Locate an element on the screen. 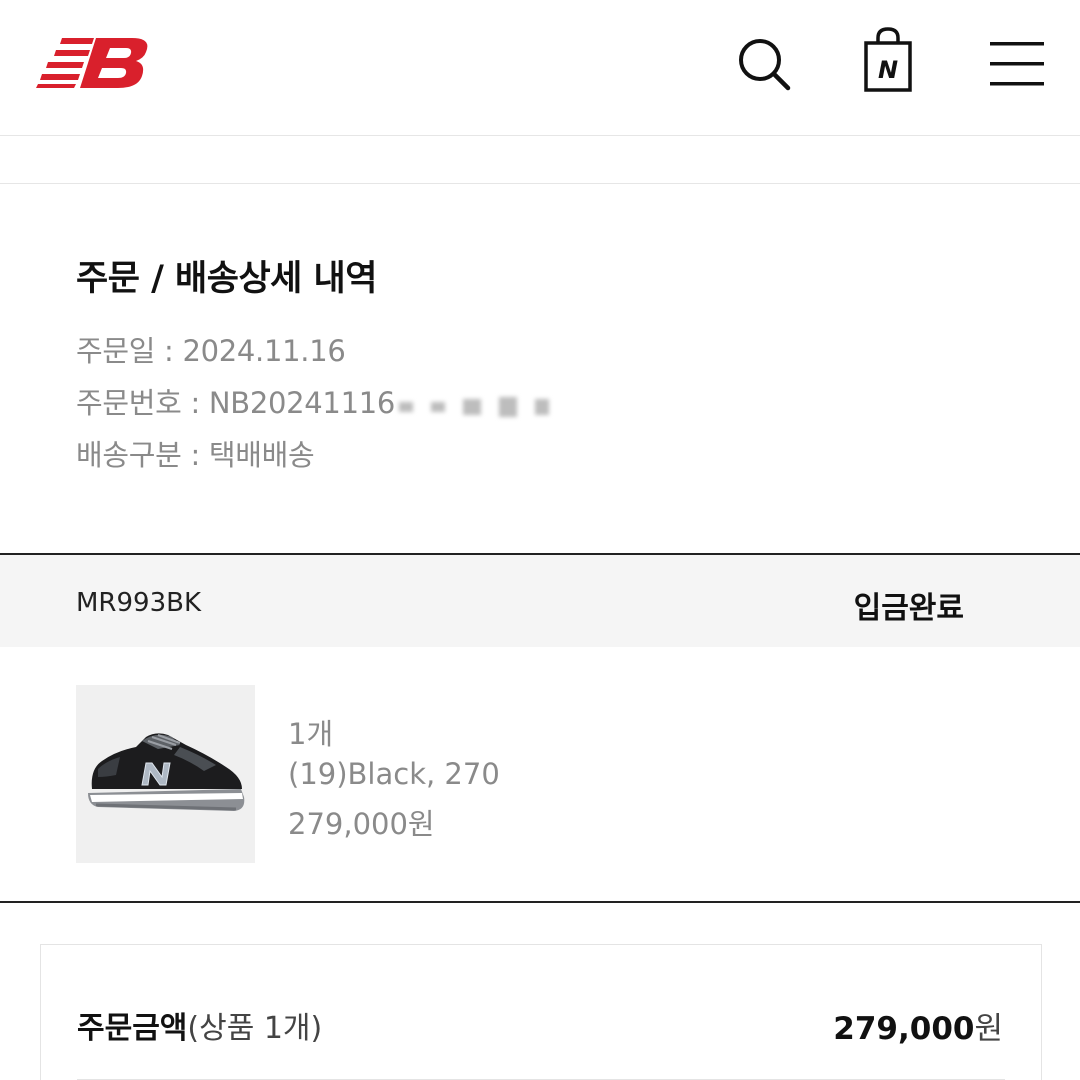 The width and height of the screenshot is (1080, 1080). delivery-type: 배송구분 : 택배배송 is located at coordinates (195, 455).